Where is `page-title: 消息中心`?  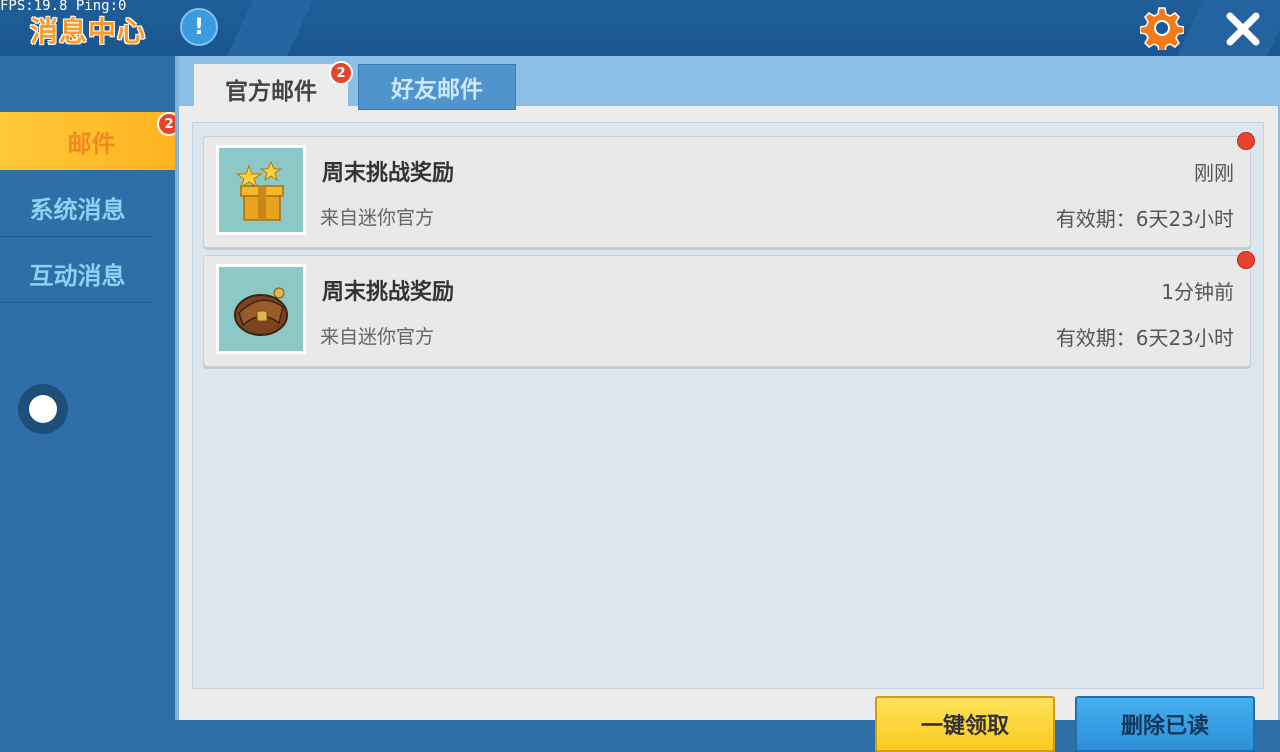 page-title: 消息中心 is located at coordinates (88, 31).